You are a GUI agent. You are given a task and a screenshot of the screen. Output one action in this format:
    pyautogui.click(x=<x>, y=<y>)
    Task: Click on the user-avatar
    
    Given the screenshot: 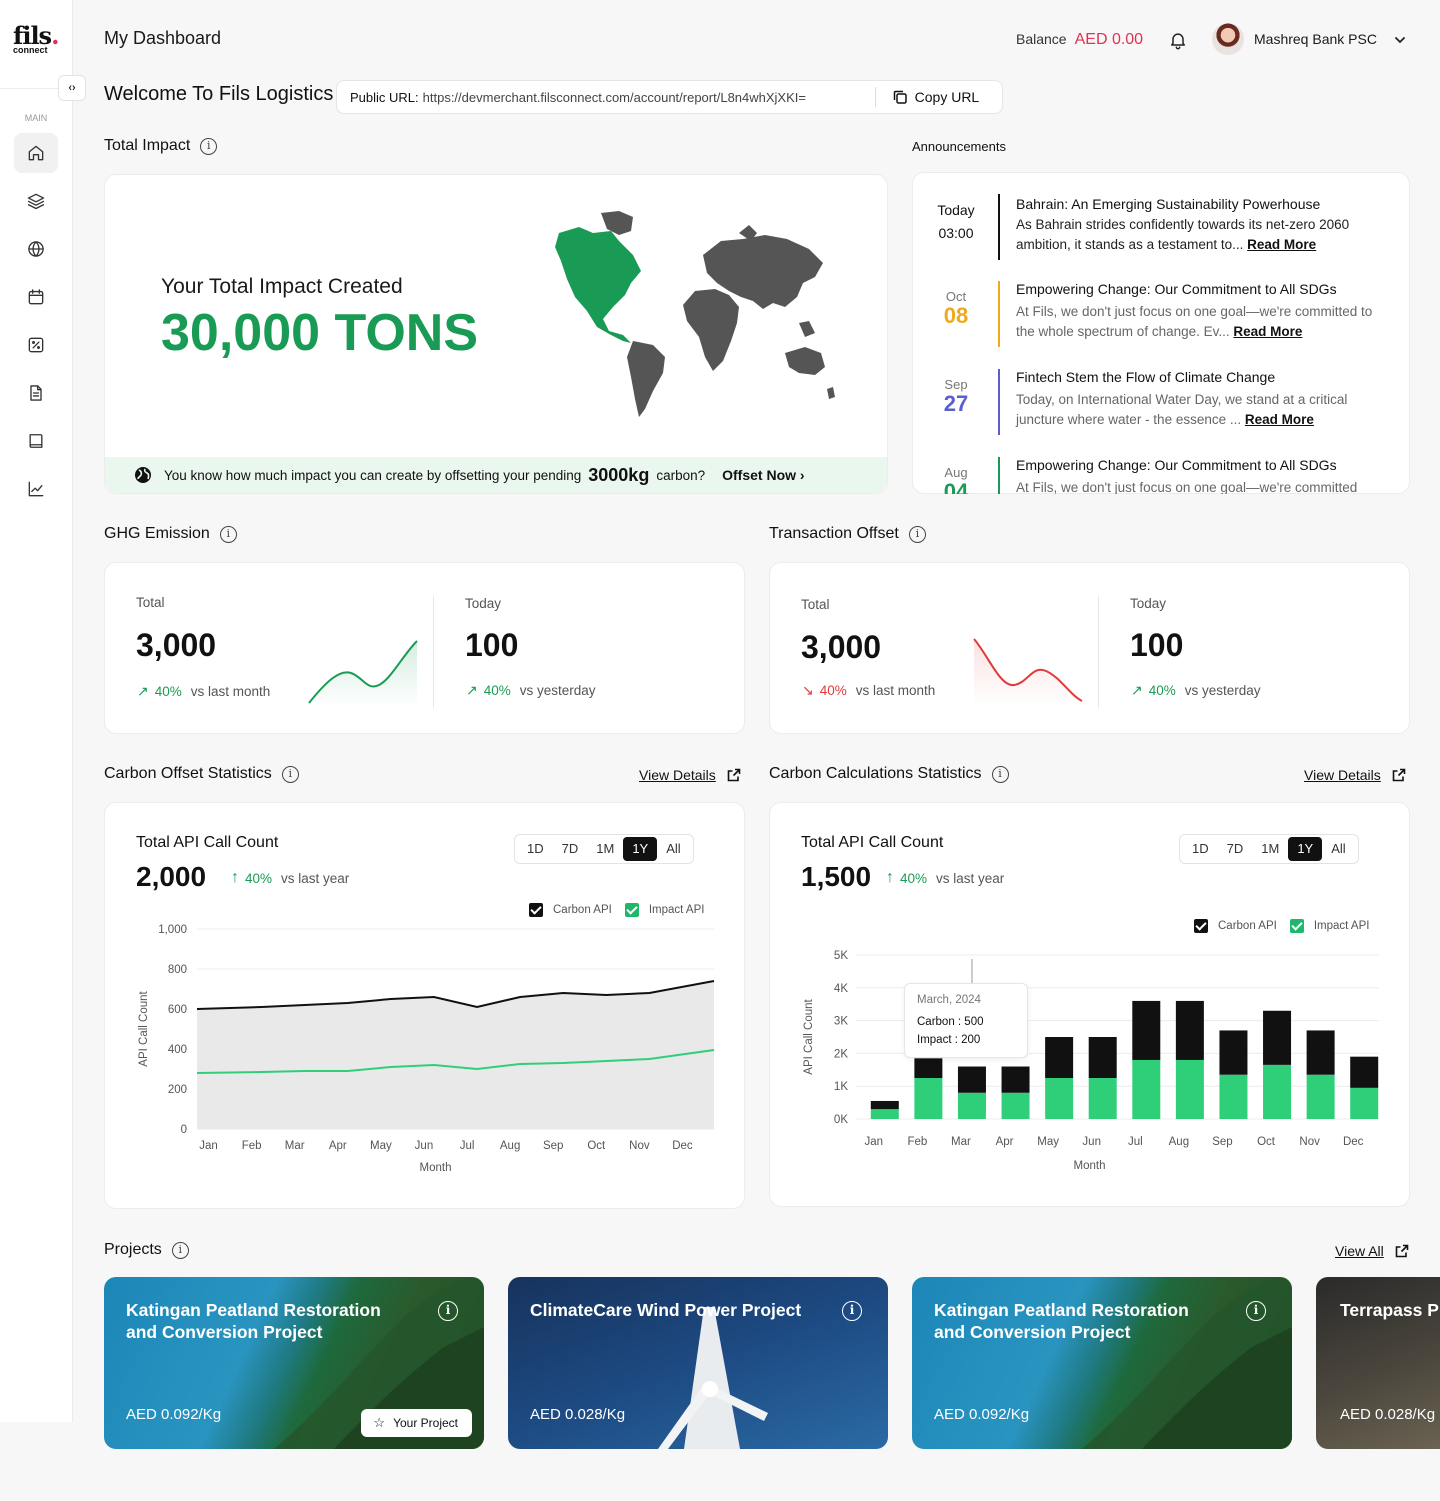 What is the action you would take?
    pyautogui.click(x=1228, y=39)
    